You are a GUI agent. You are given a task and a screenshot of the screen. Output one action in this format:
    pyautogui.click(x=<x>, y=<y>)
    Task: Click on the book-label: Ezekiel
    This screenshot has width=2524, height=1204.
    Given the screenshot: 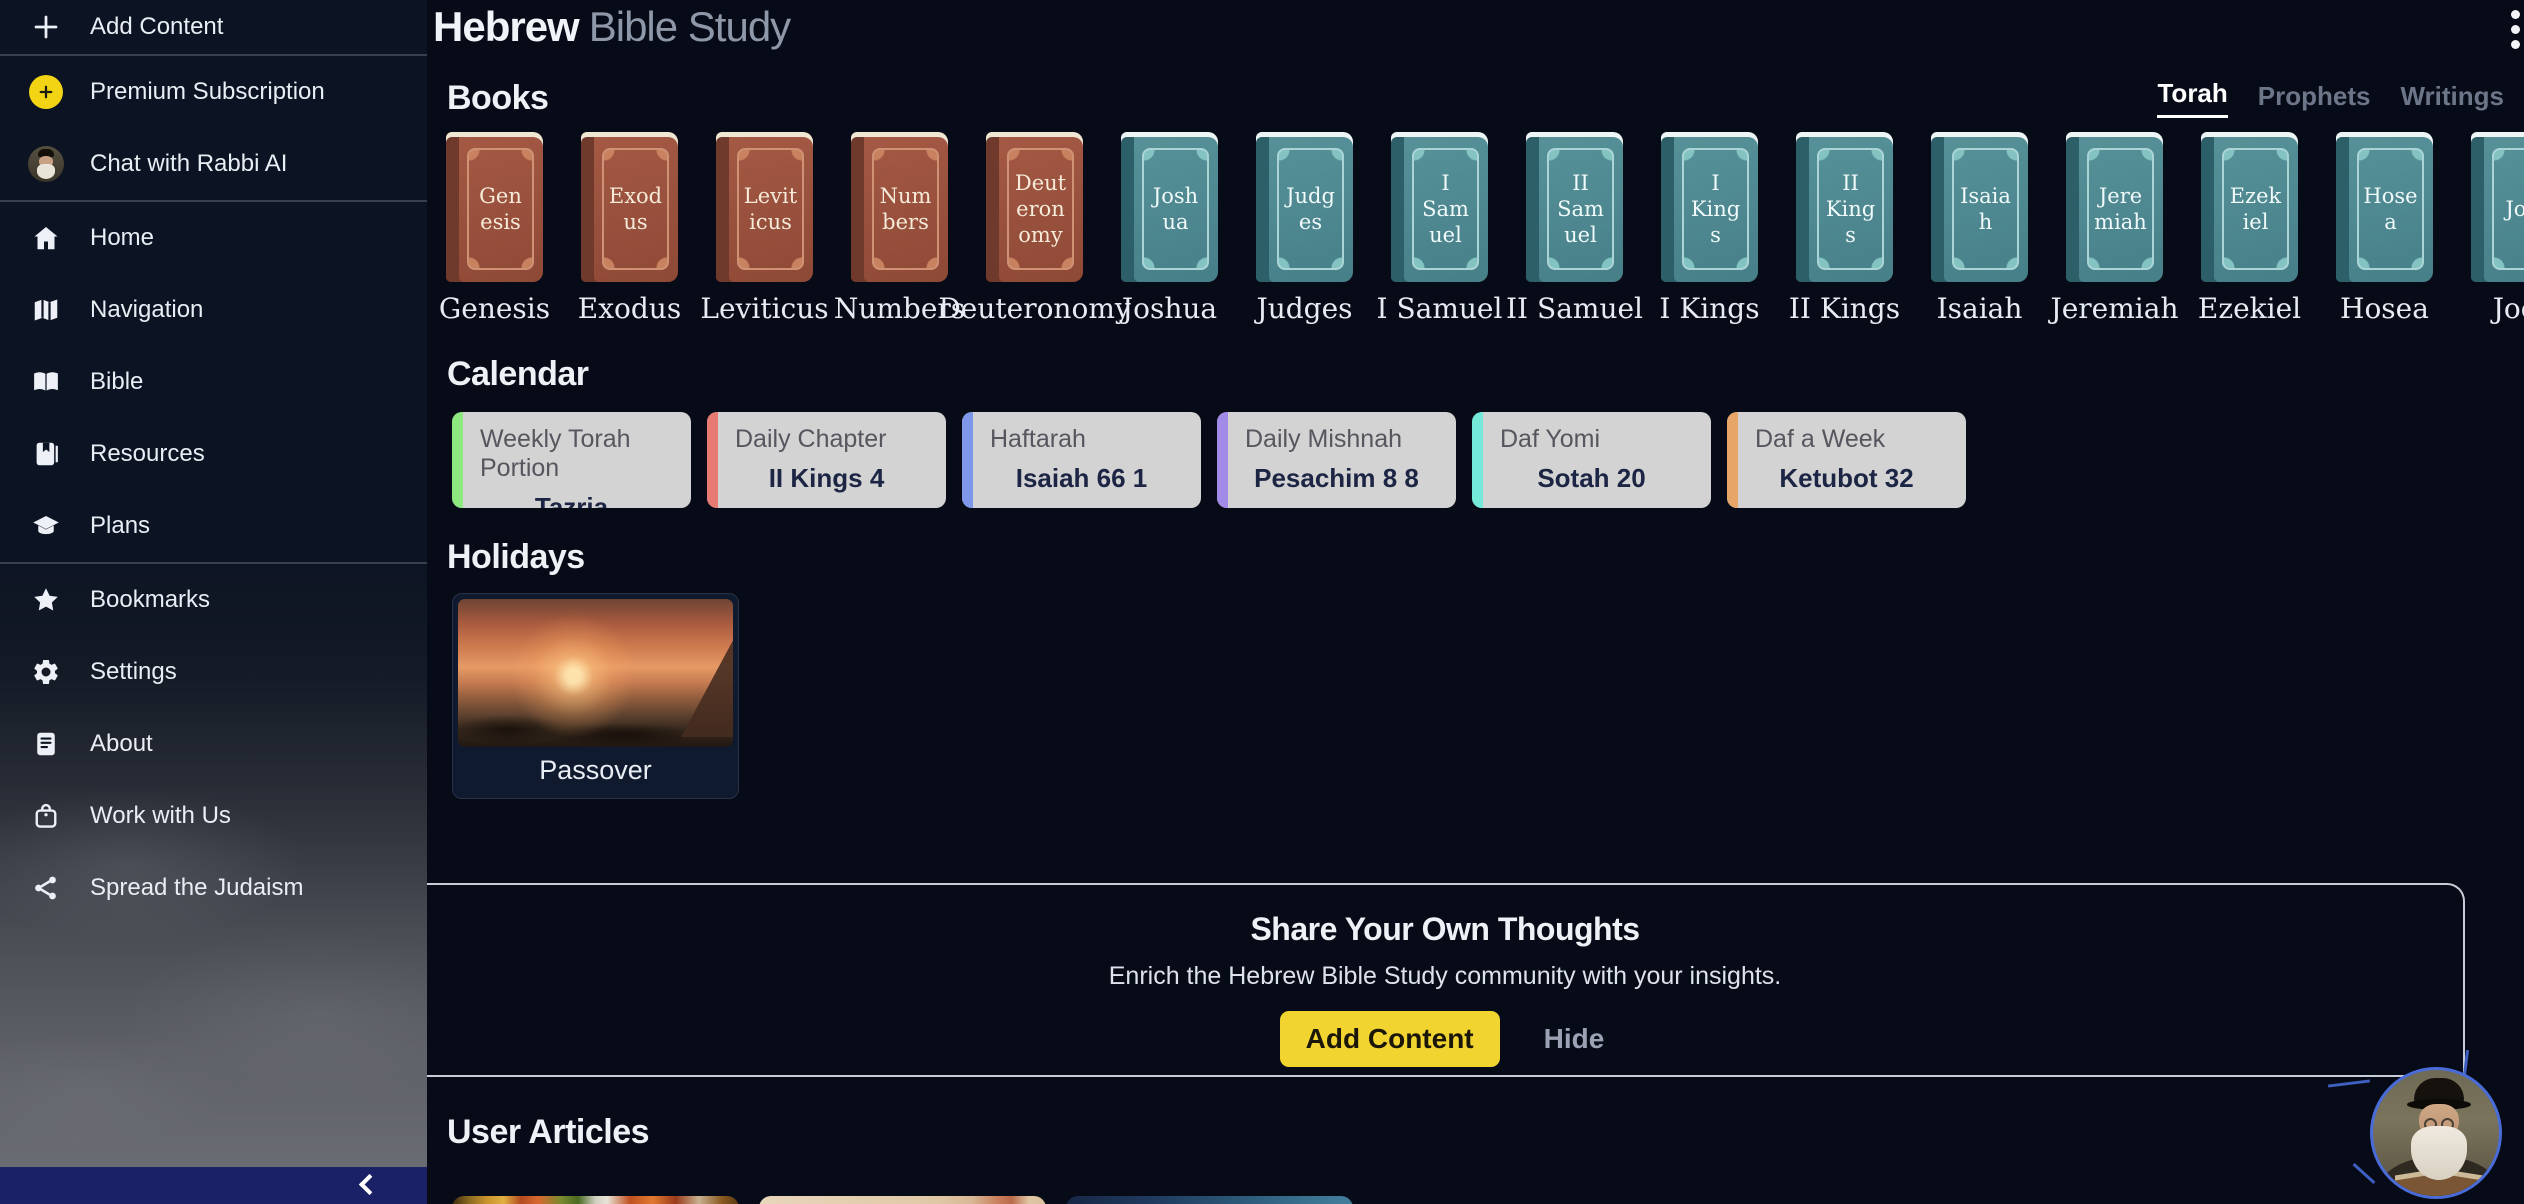 What is the action you would take?
    pyautogui.click(x=2249, y=308)
    